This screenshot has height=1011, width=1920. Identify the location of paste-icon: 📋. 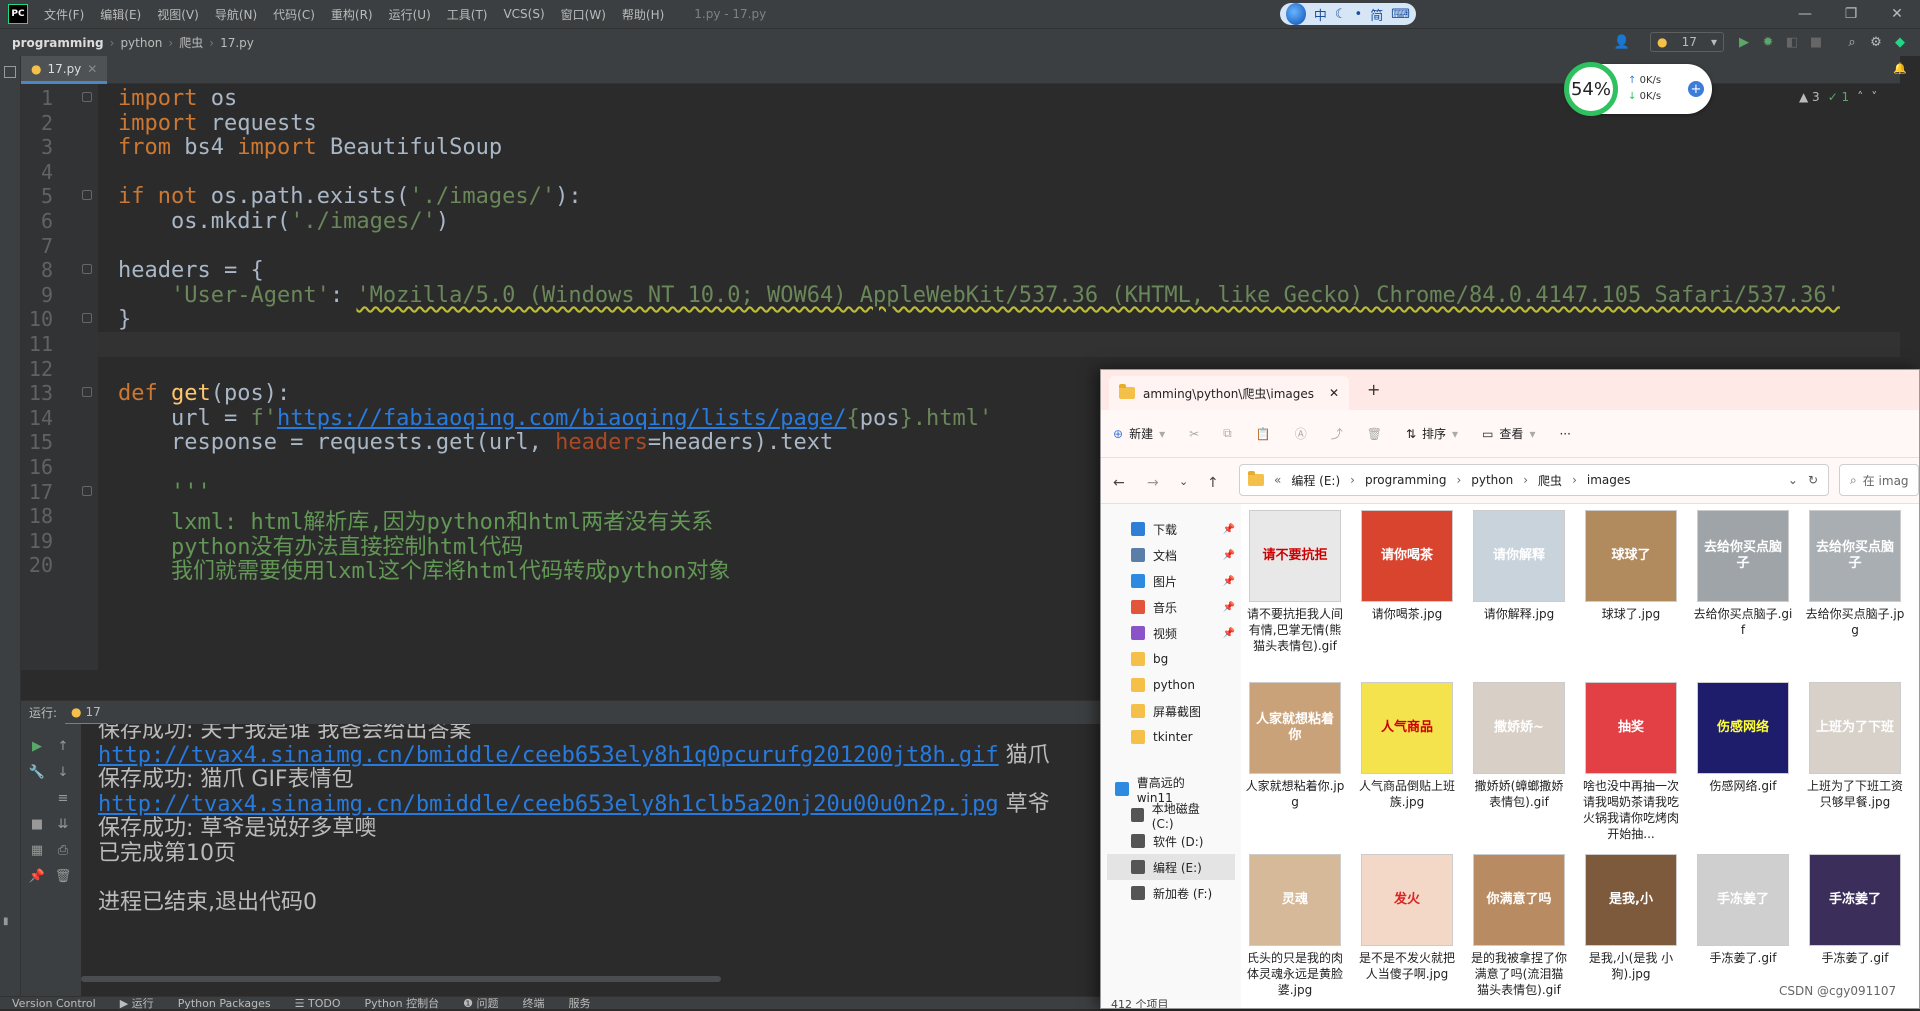
(1263, 434).